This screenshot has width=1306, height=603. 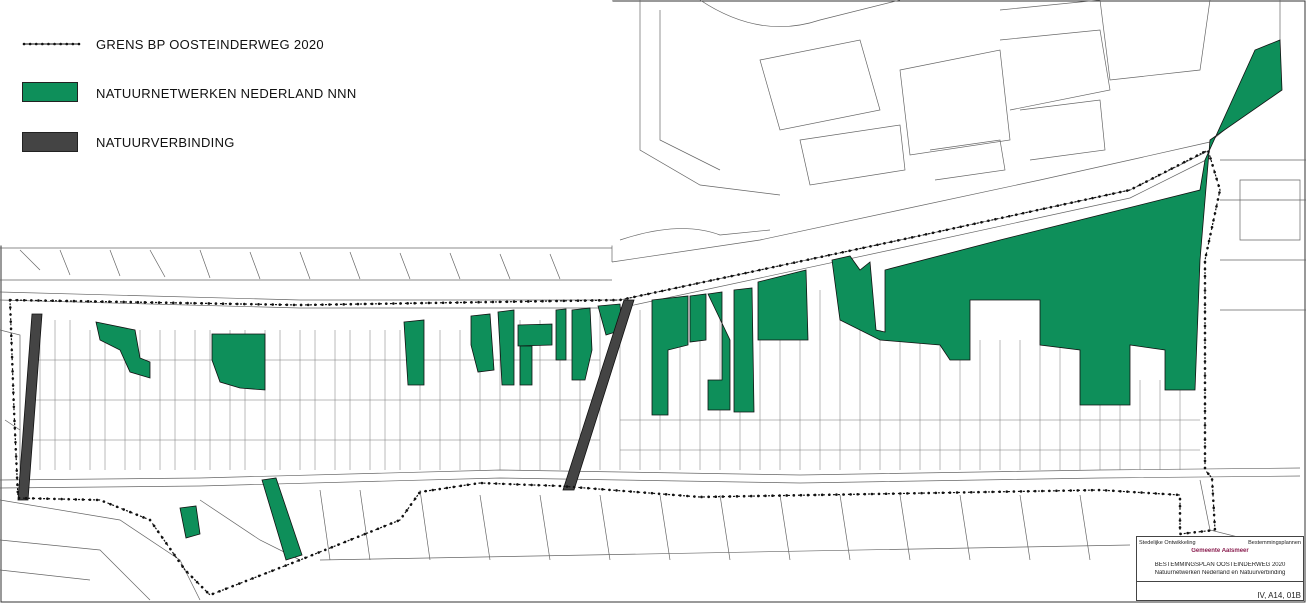 What do you see at coordinates (165, 142) in the screenshot?
I see `legend-verbinding-label: NATUURVERBINDING` at bounding box center [165, 142].